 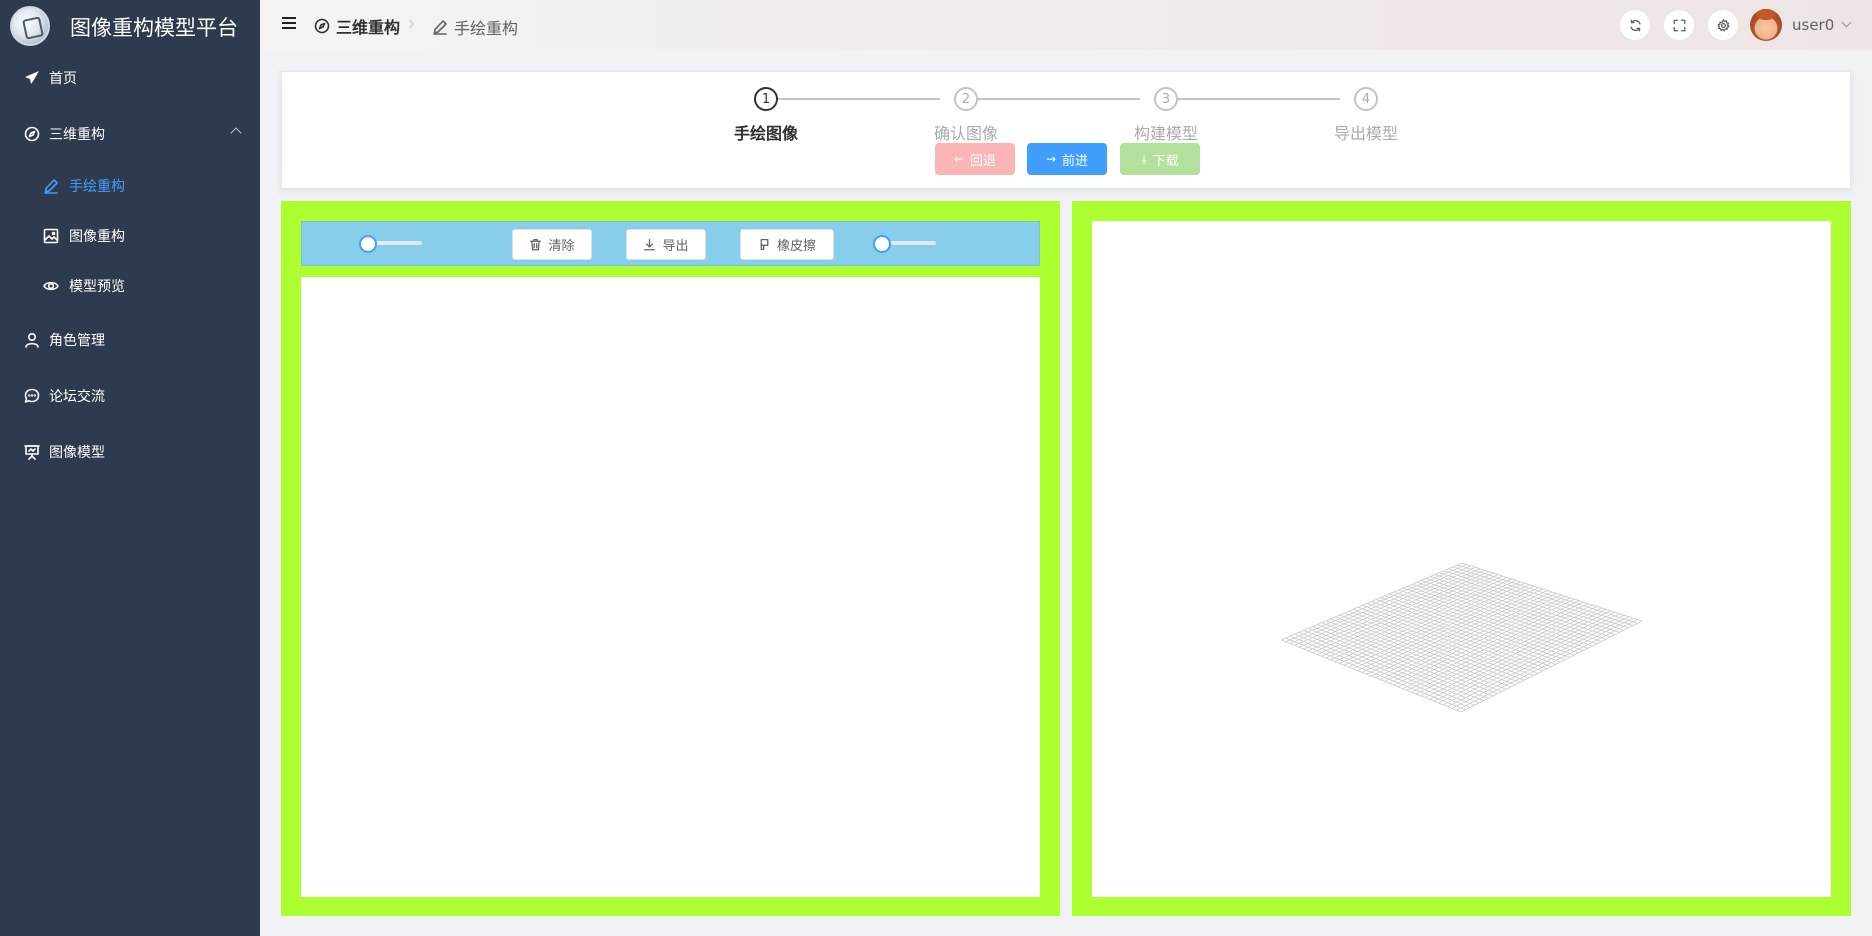 I want to click on sidebar-item-forum: 论坛交流, so click(x=130, y=396).